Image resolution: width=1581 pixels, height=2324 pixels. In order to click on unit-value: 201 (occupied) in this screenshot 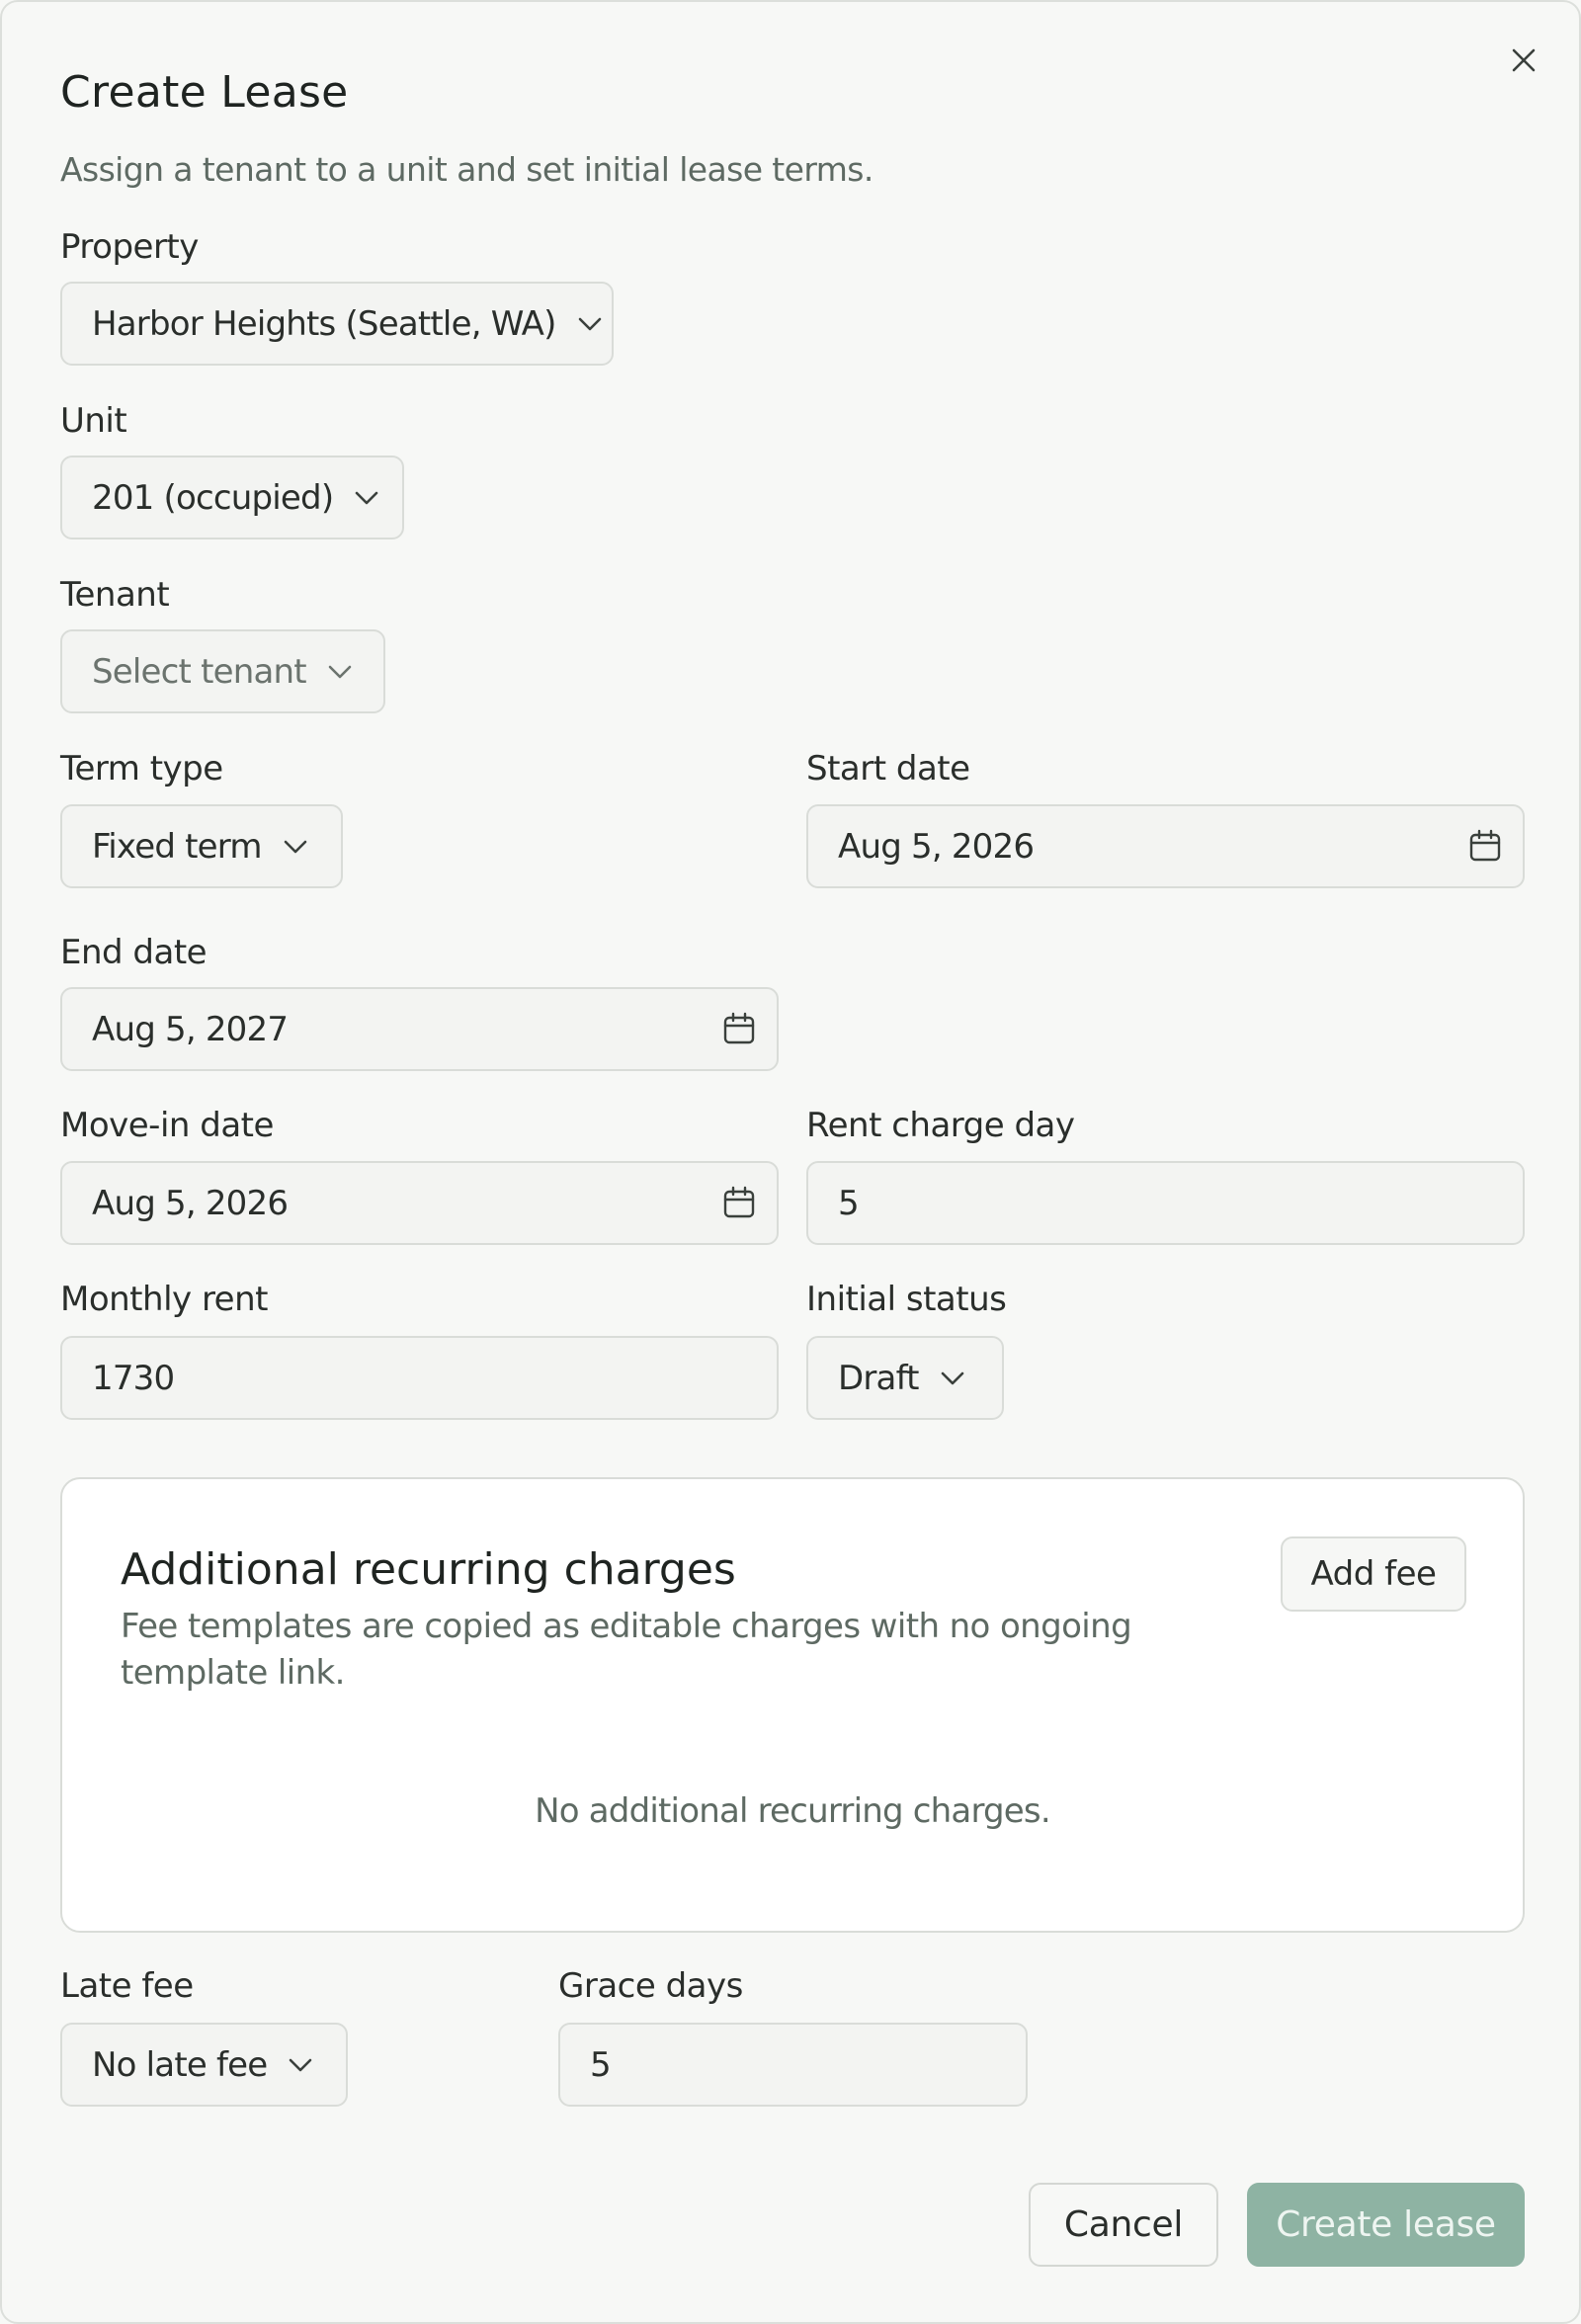, I will do `click(213, 497)`.